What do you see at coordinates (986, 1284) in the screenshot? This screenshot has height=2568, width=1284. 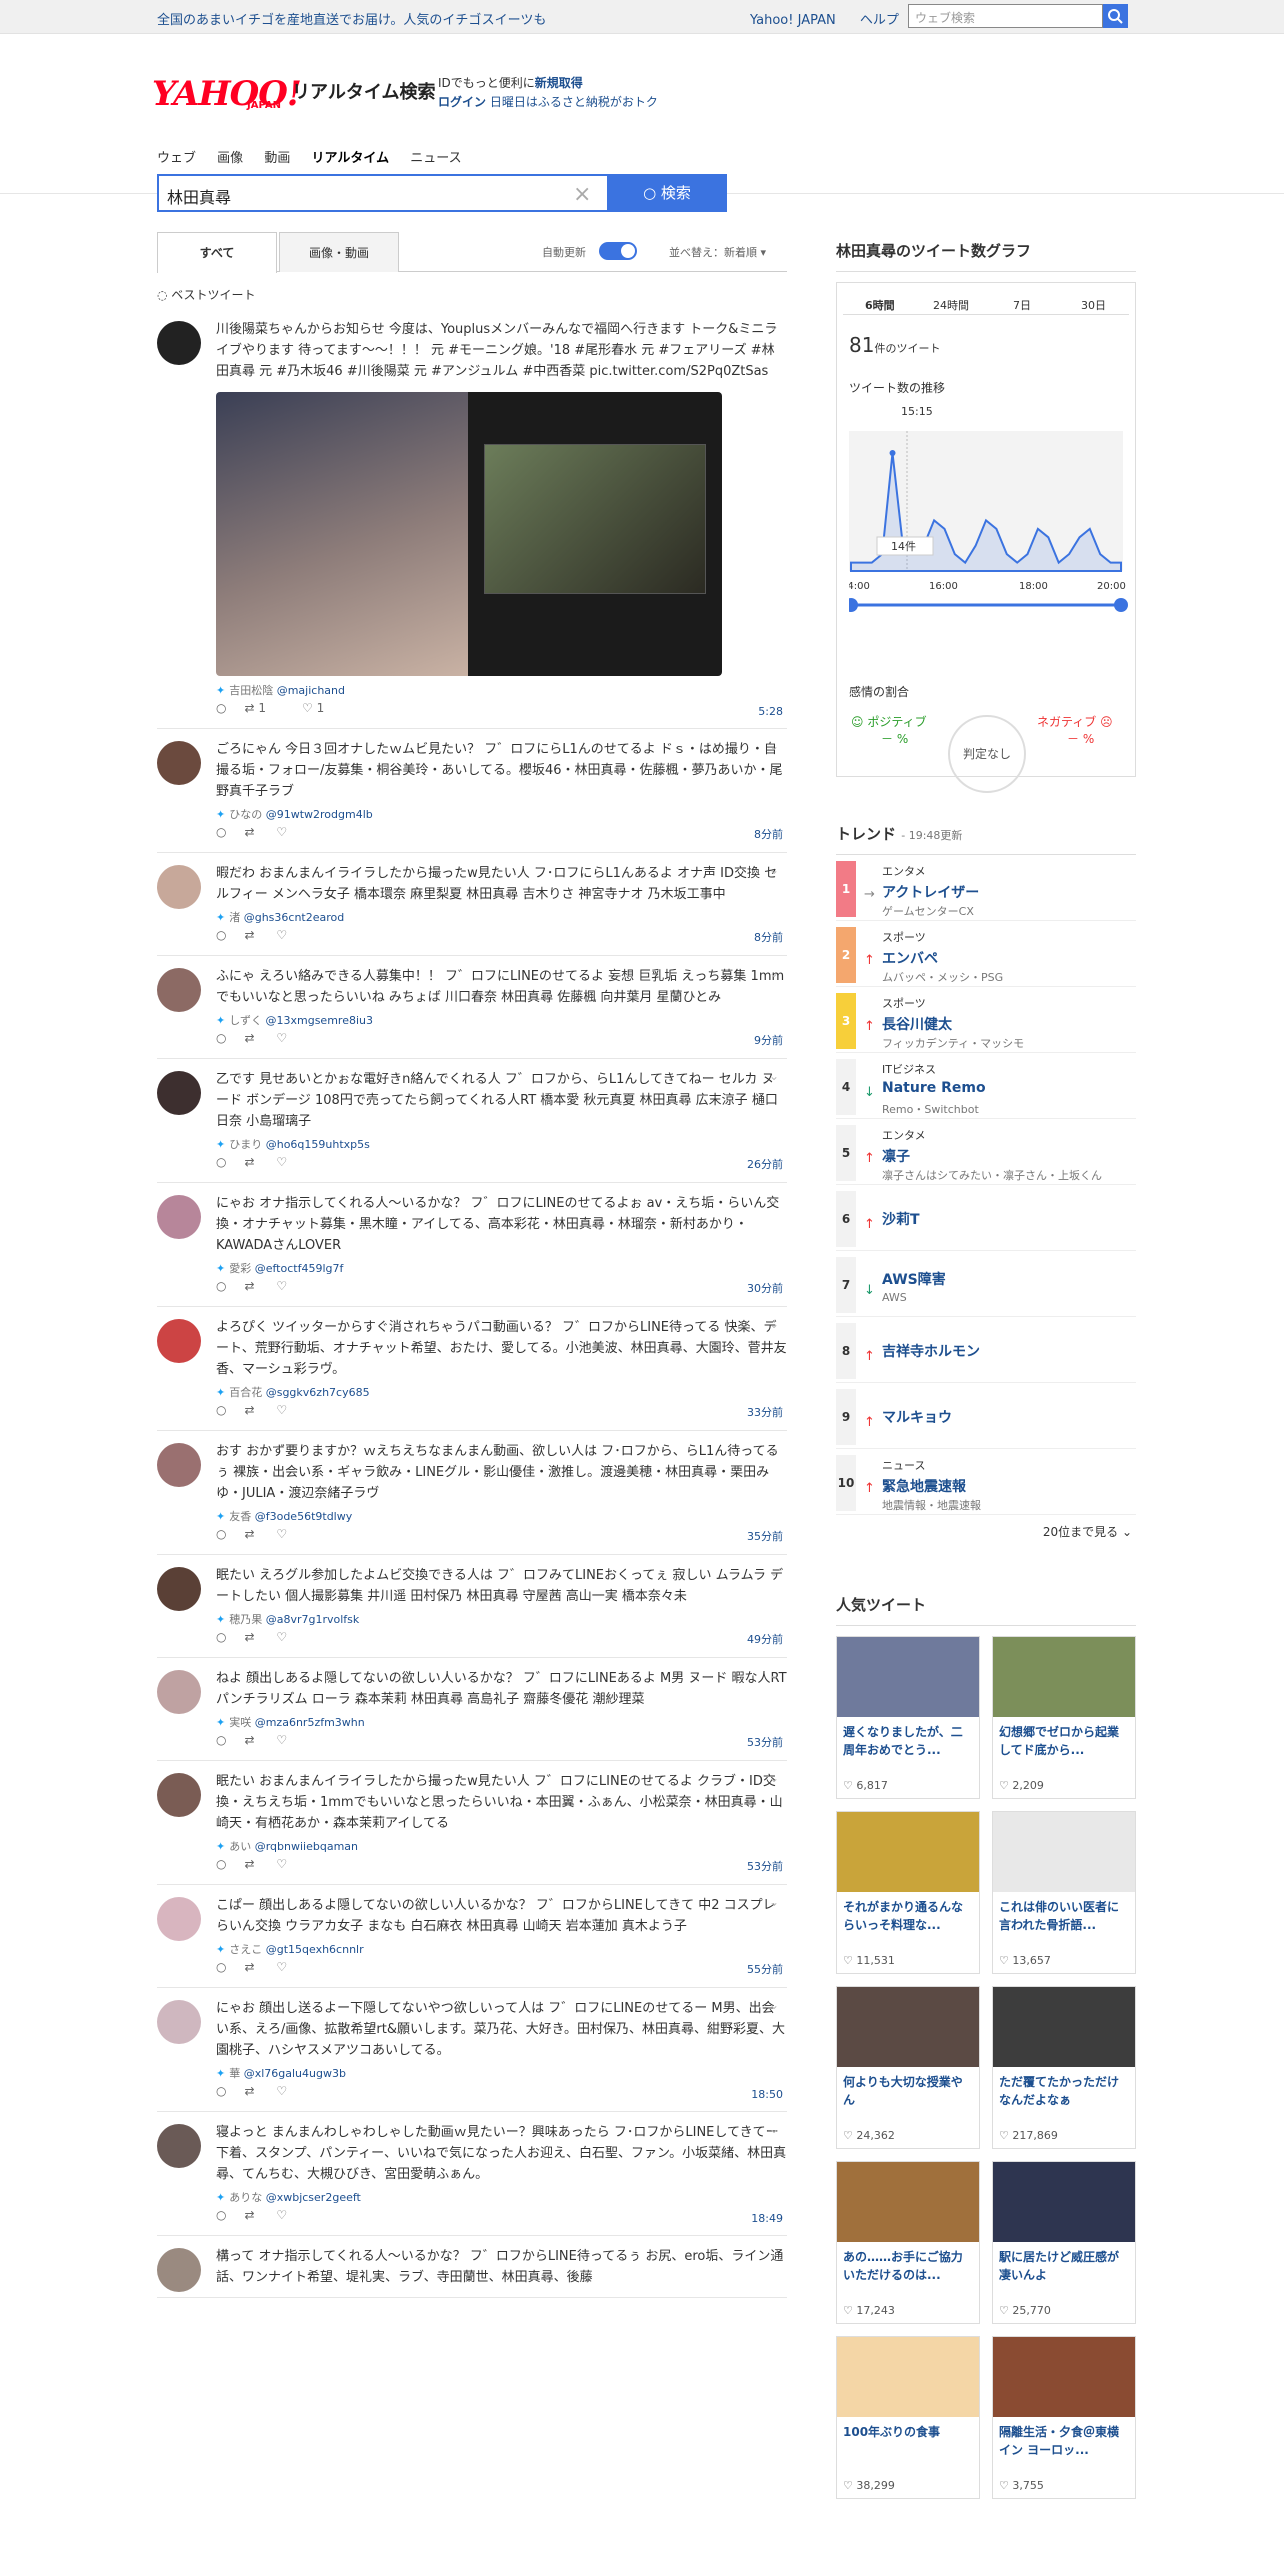 I see `trend-item: 7 ↓ AWS障害 AWS` at bounding box center [986, 1284].